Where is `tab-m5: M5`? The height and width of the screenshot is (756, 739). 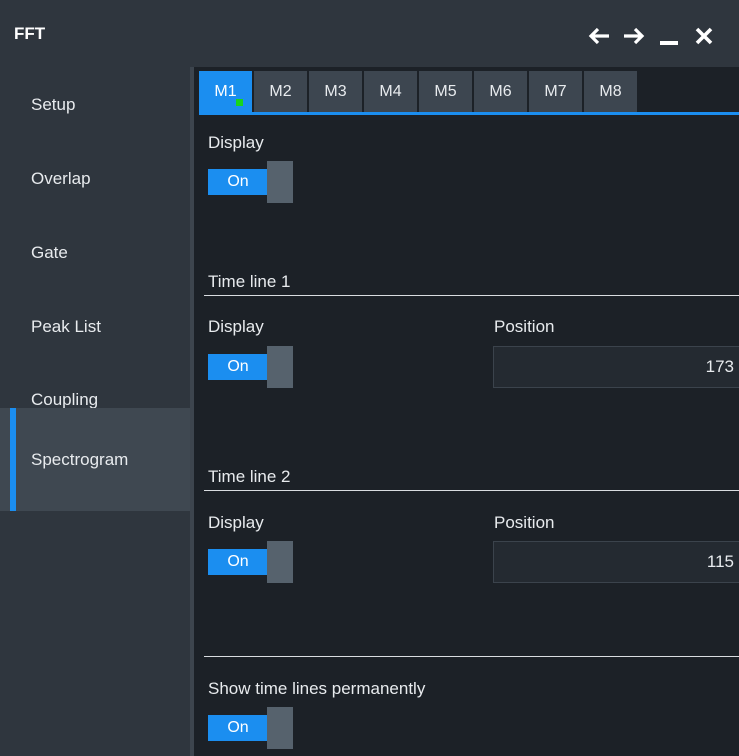
tab-m5: M5 is located at coordinates (446, 91).